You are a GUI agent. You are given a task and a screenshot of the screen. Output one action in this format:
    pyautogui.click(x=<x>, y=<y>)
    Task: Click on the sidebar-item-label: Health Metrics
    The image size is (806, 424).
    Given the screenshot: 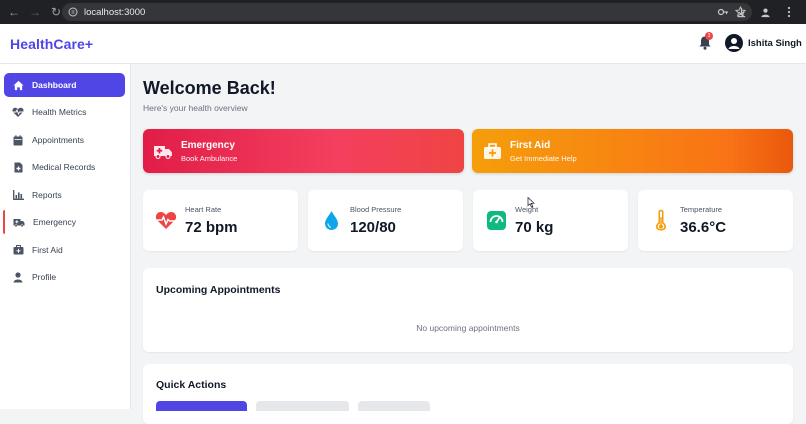 What is the action you would take?
    pyautogui.click(x=59, y=112)
    